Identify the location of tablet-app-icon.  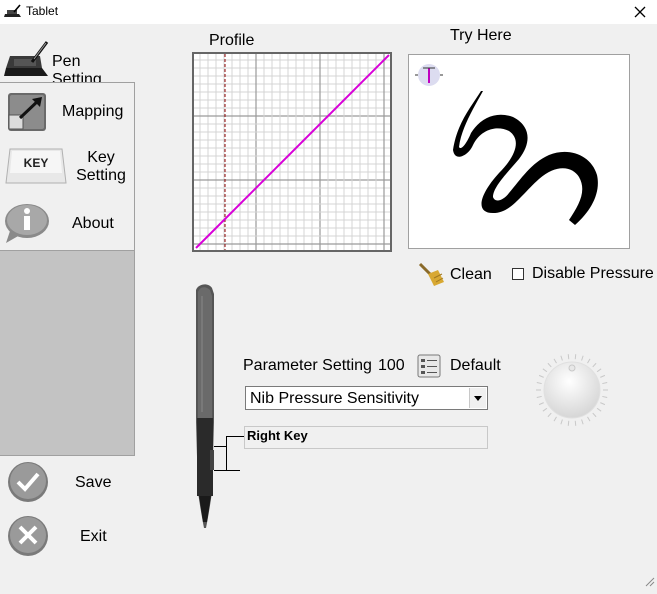
(13, 13).